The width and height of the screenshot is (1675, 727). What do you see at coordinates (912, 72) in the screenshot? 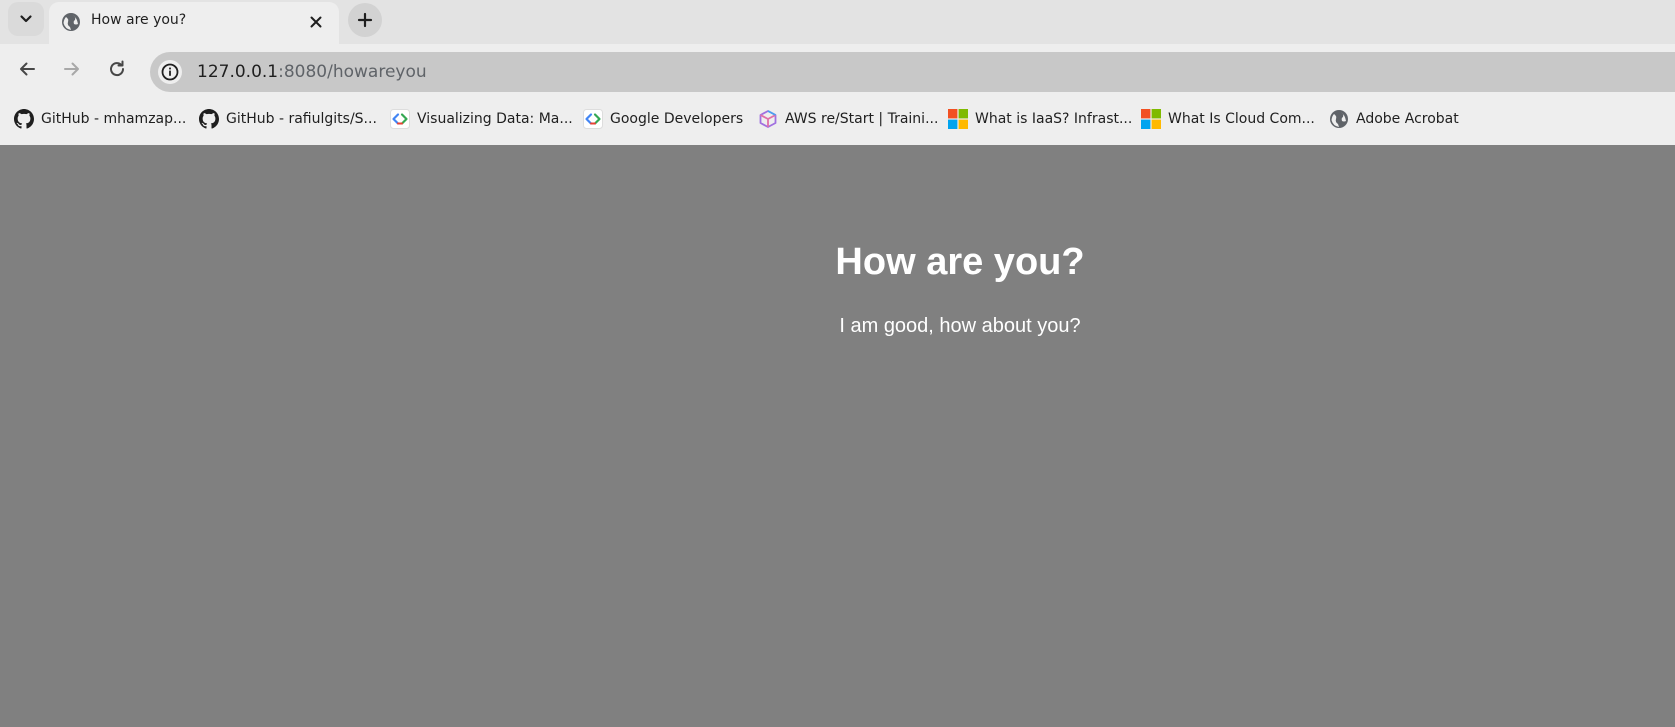
I see `address-bar: 127.0.0.1:8080/howareyou` at bounding box center [912, 72].